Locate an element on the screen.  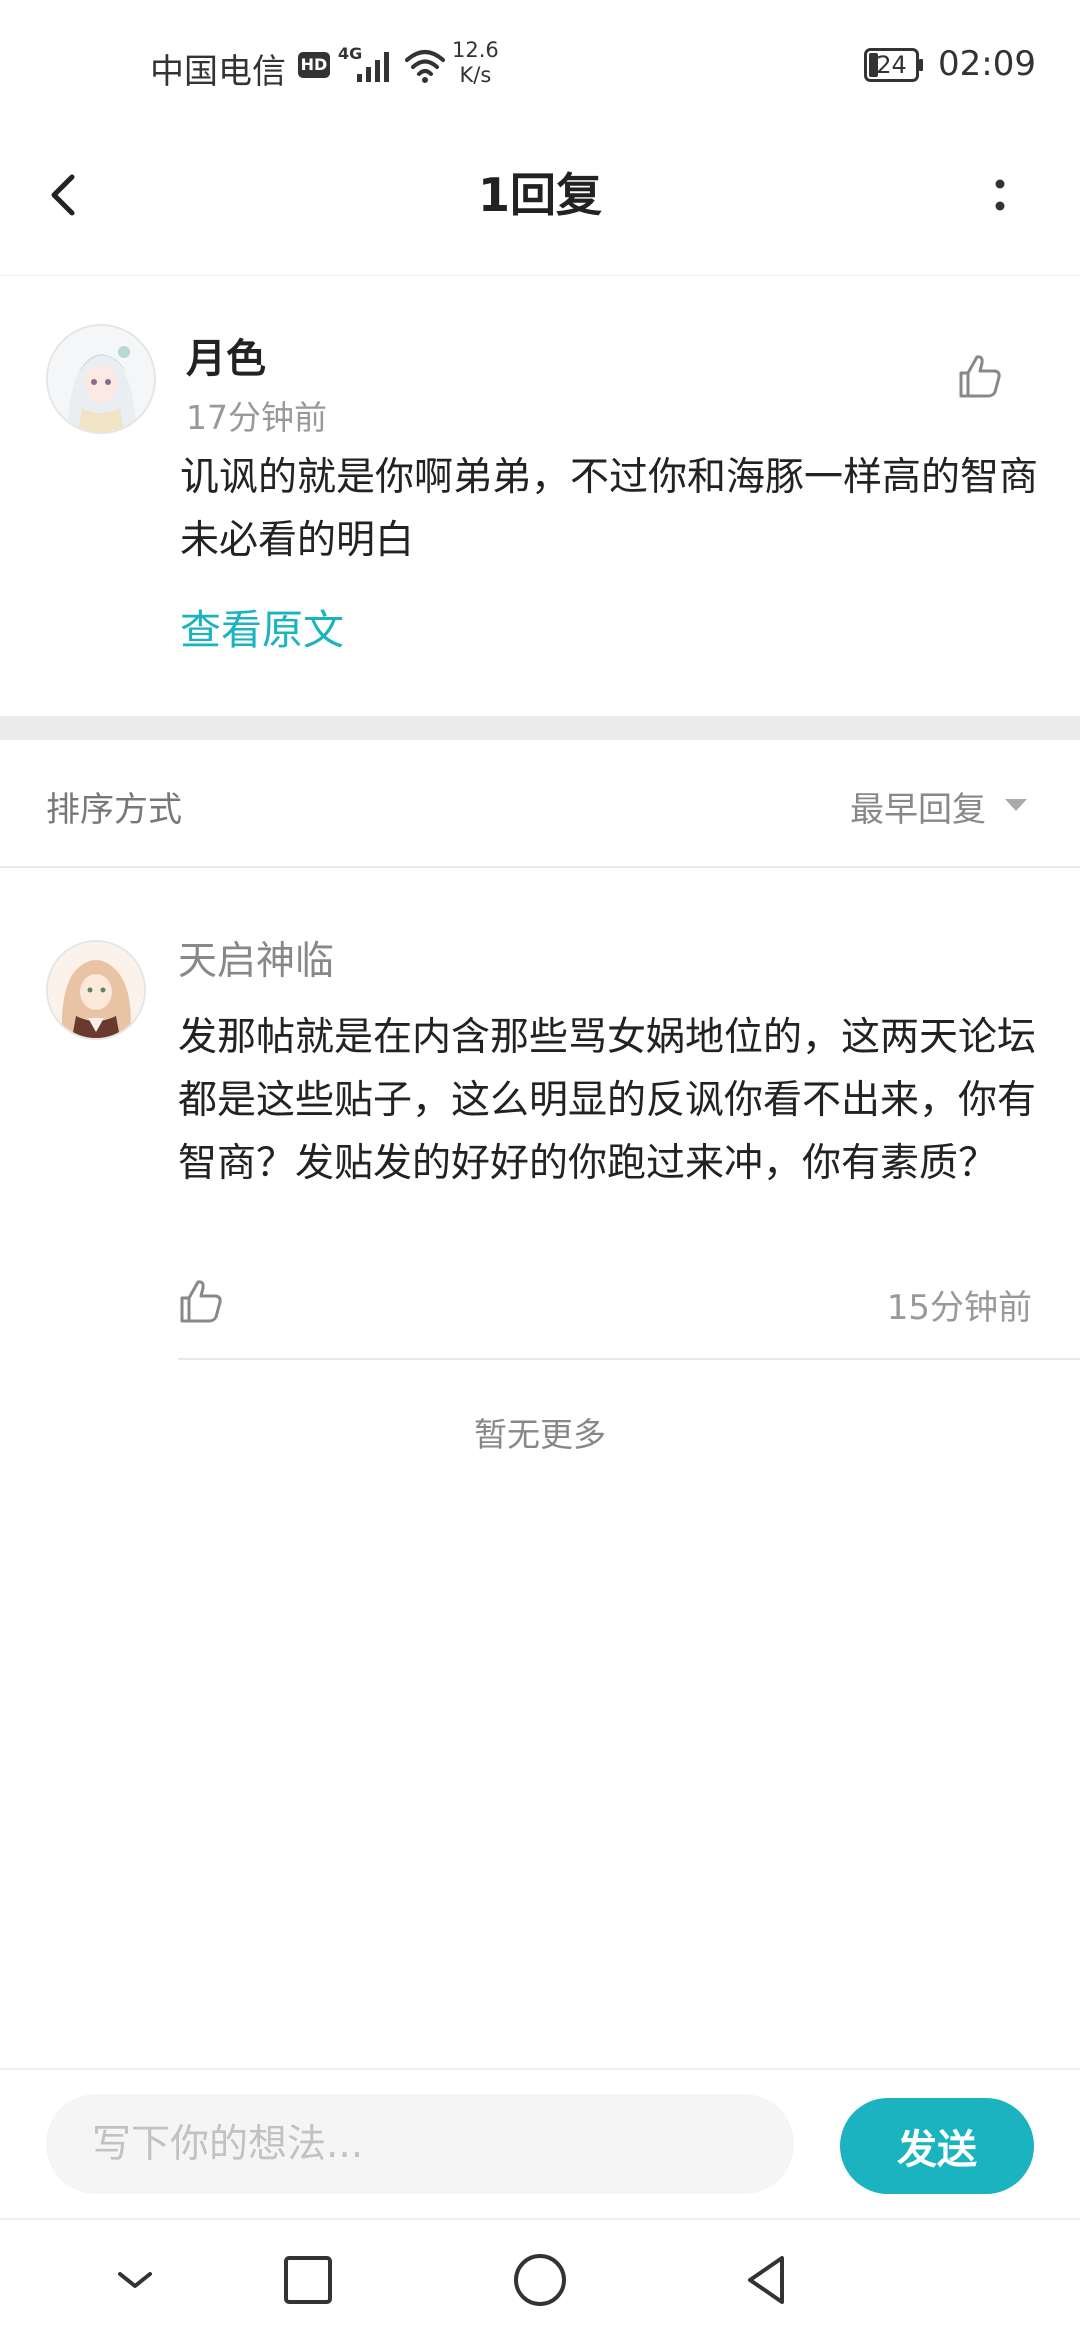
post-time: 17分钟前 is located at coordinates (256, 417).